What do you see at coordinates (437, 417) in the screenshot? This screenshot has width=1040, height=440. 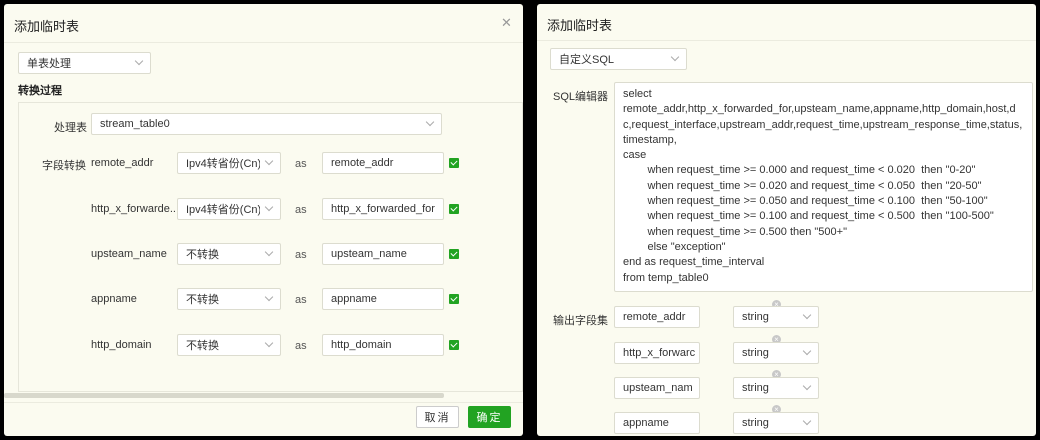 I see `cancel-button: 取消` at bounding box center [437, 417].